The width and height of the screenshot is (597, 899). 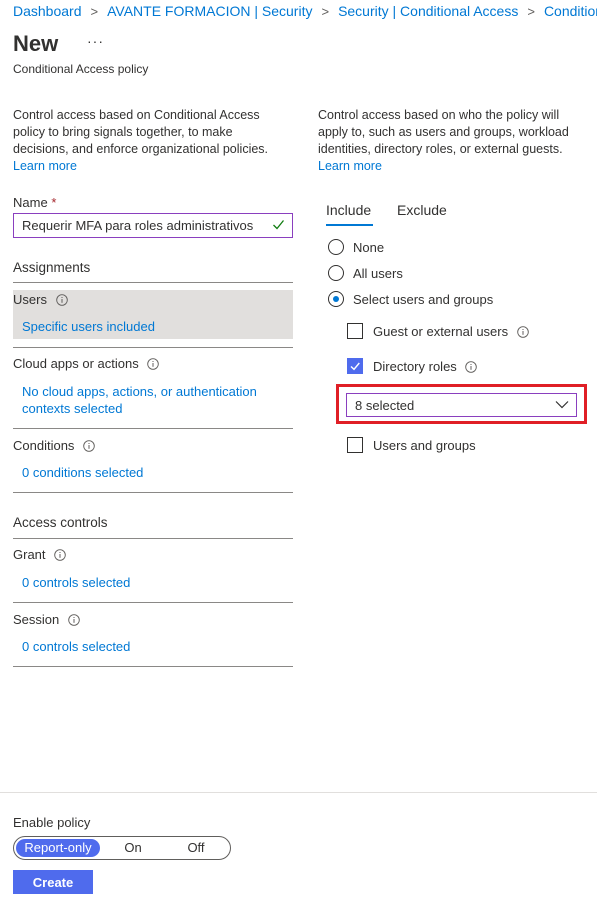 I want to click on conditions-value-link: 0 conditions selected, so click(x=82, y=472).